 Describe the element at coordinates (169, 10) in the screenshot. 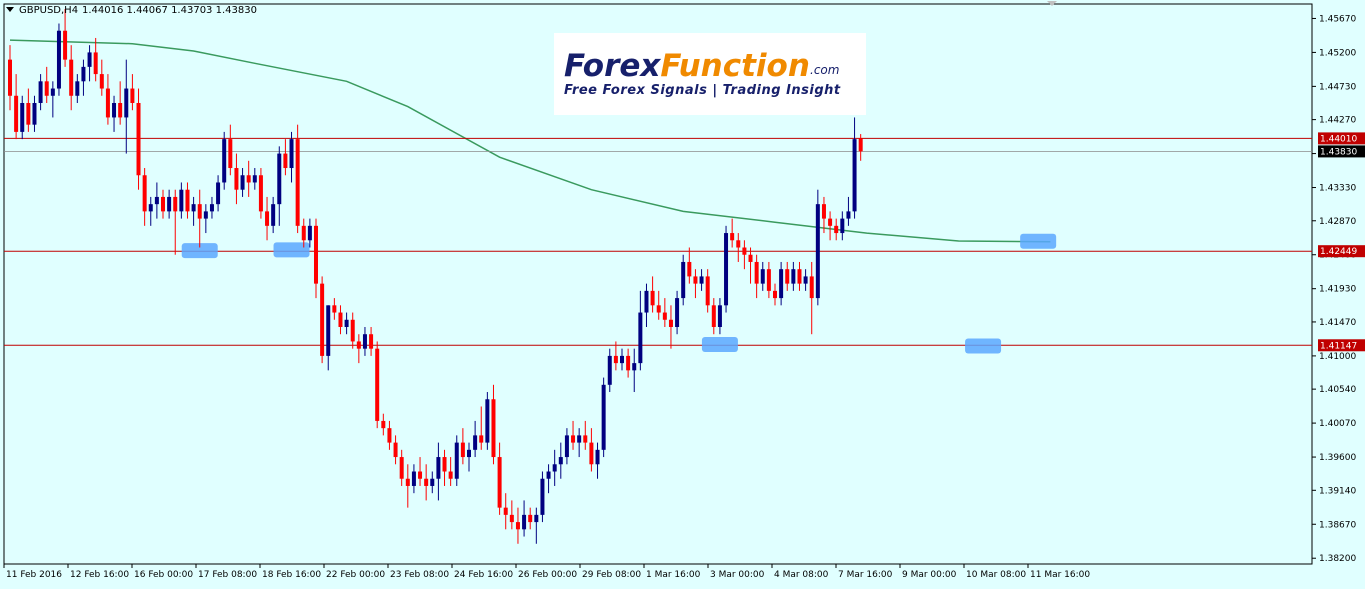

I see `ohlc-readout: 1.44016 1.44067 1.43703 1.43830` at that location.